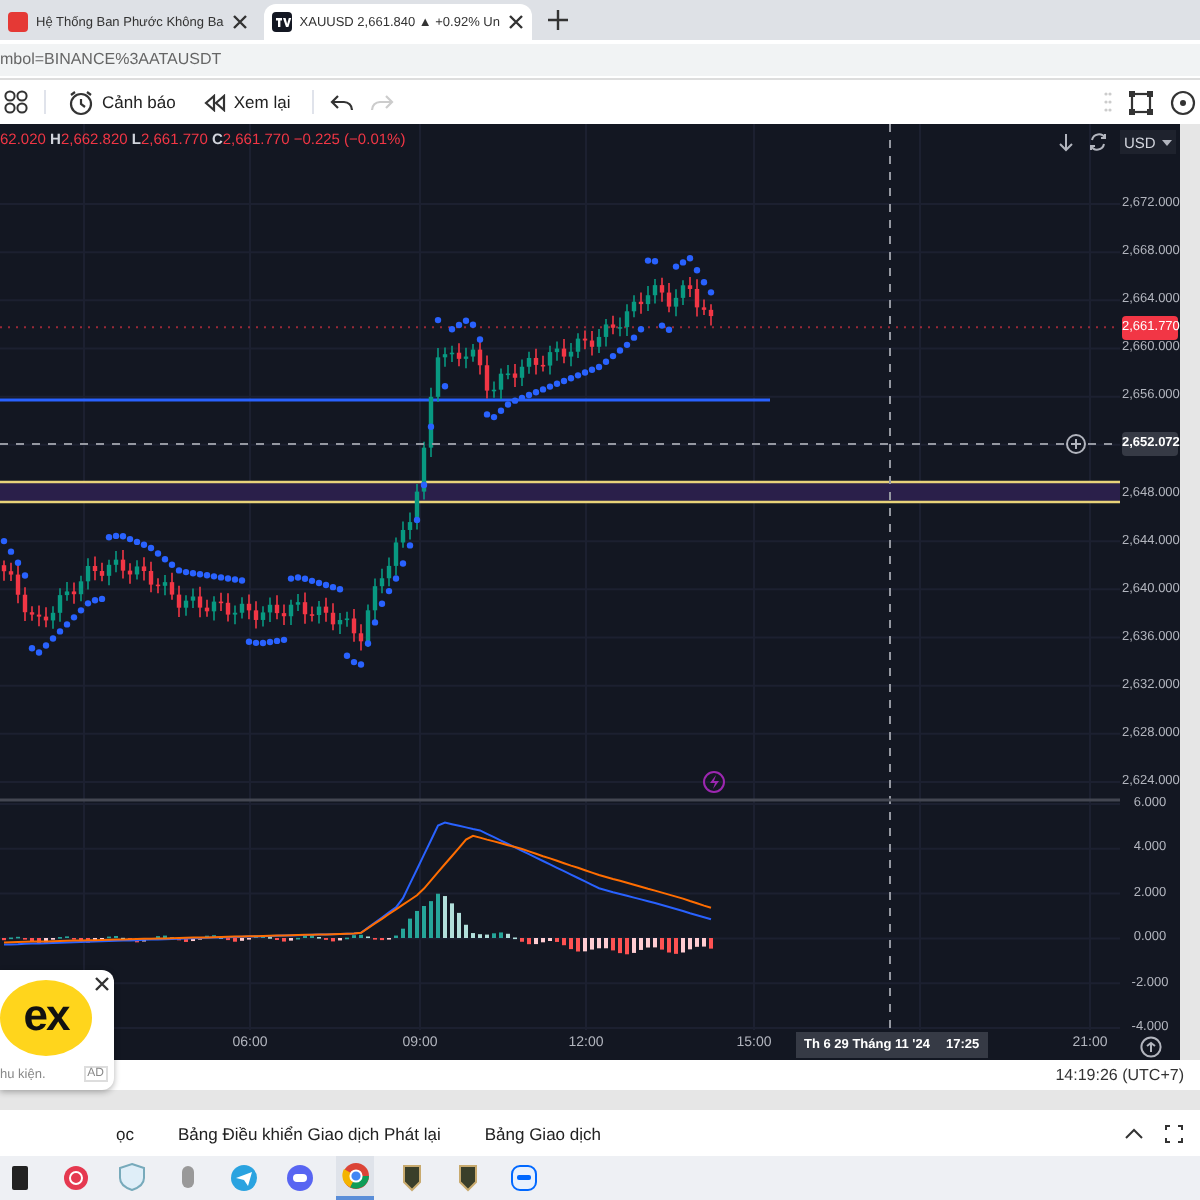  Describe the element at coordinates (75, 1178) in the screenshot. I see `circle-icon` at that location.